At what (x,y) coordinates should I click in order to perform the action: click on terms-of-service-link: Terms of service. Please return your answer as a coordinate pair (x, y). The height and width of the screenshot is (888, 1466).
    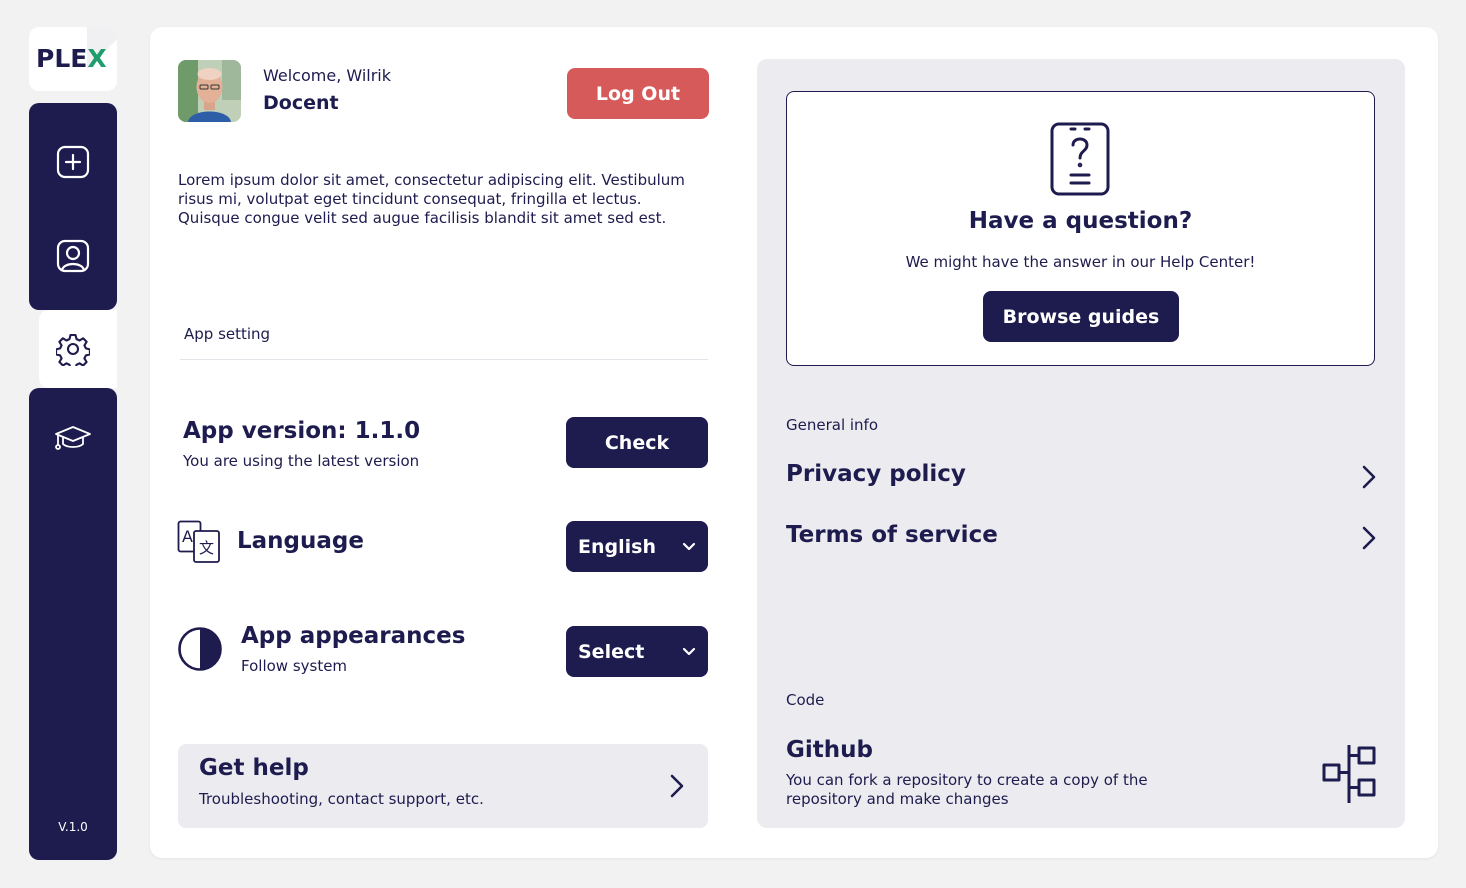
    Looking at the image, I should click on (1082, 538).